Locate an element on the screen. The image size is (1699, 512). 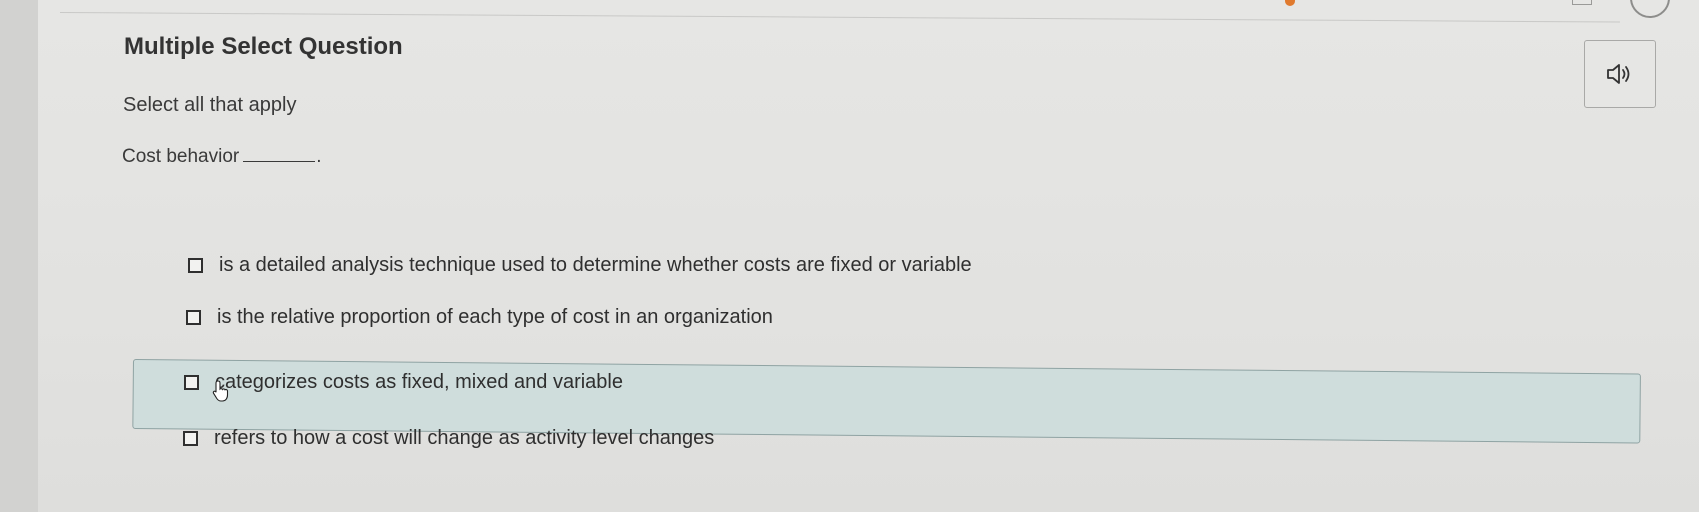
question-stem-end: . is located at coordinates (319, 156).